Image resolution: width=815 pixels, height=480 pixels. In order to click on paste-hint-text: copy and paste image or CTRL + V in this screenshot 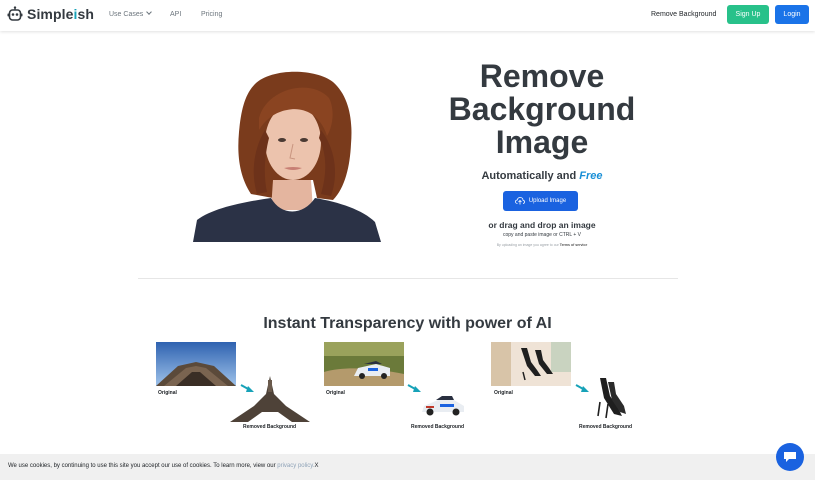, I will do `click(542, 235)`.